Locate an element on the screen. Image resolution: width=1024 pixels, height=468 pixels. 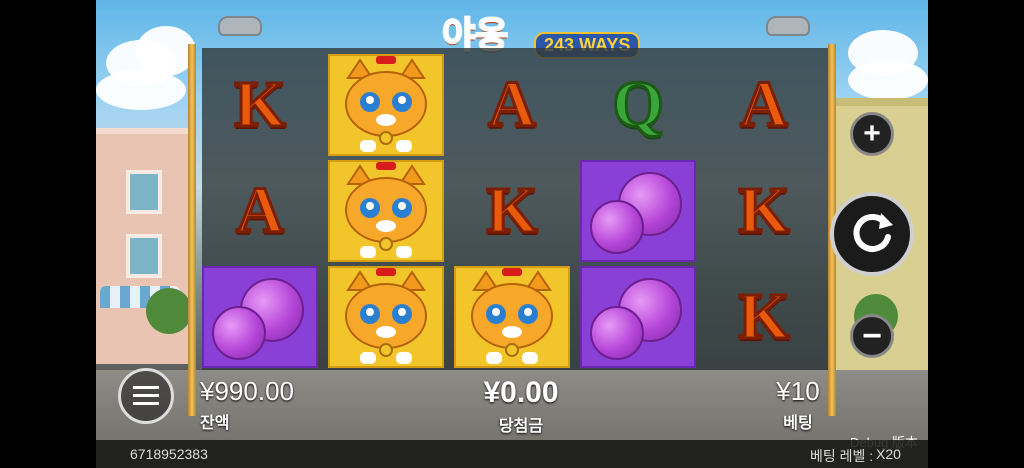
win-label: 당첨금 is located at coordinates (521, 426).